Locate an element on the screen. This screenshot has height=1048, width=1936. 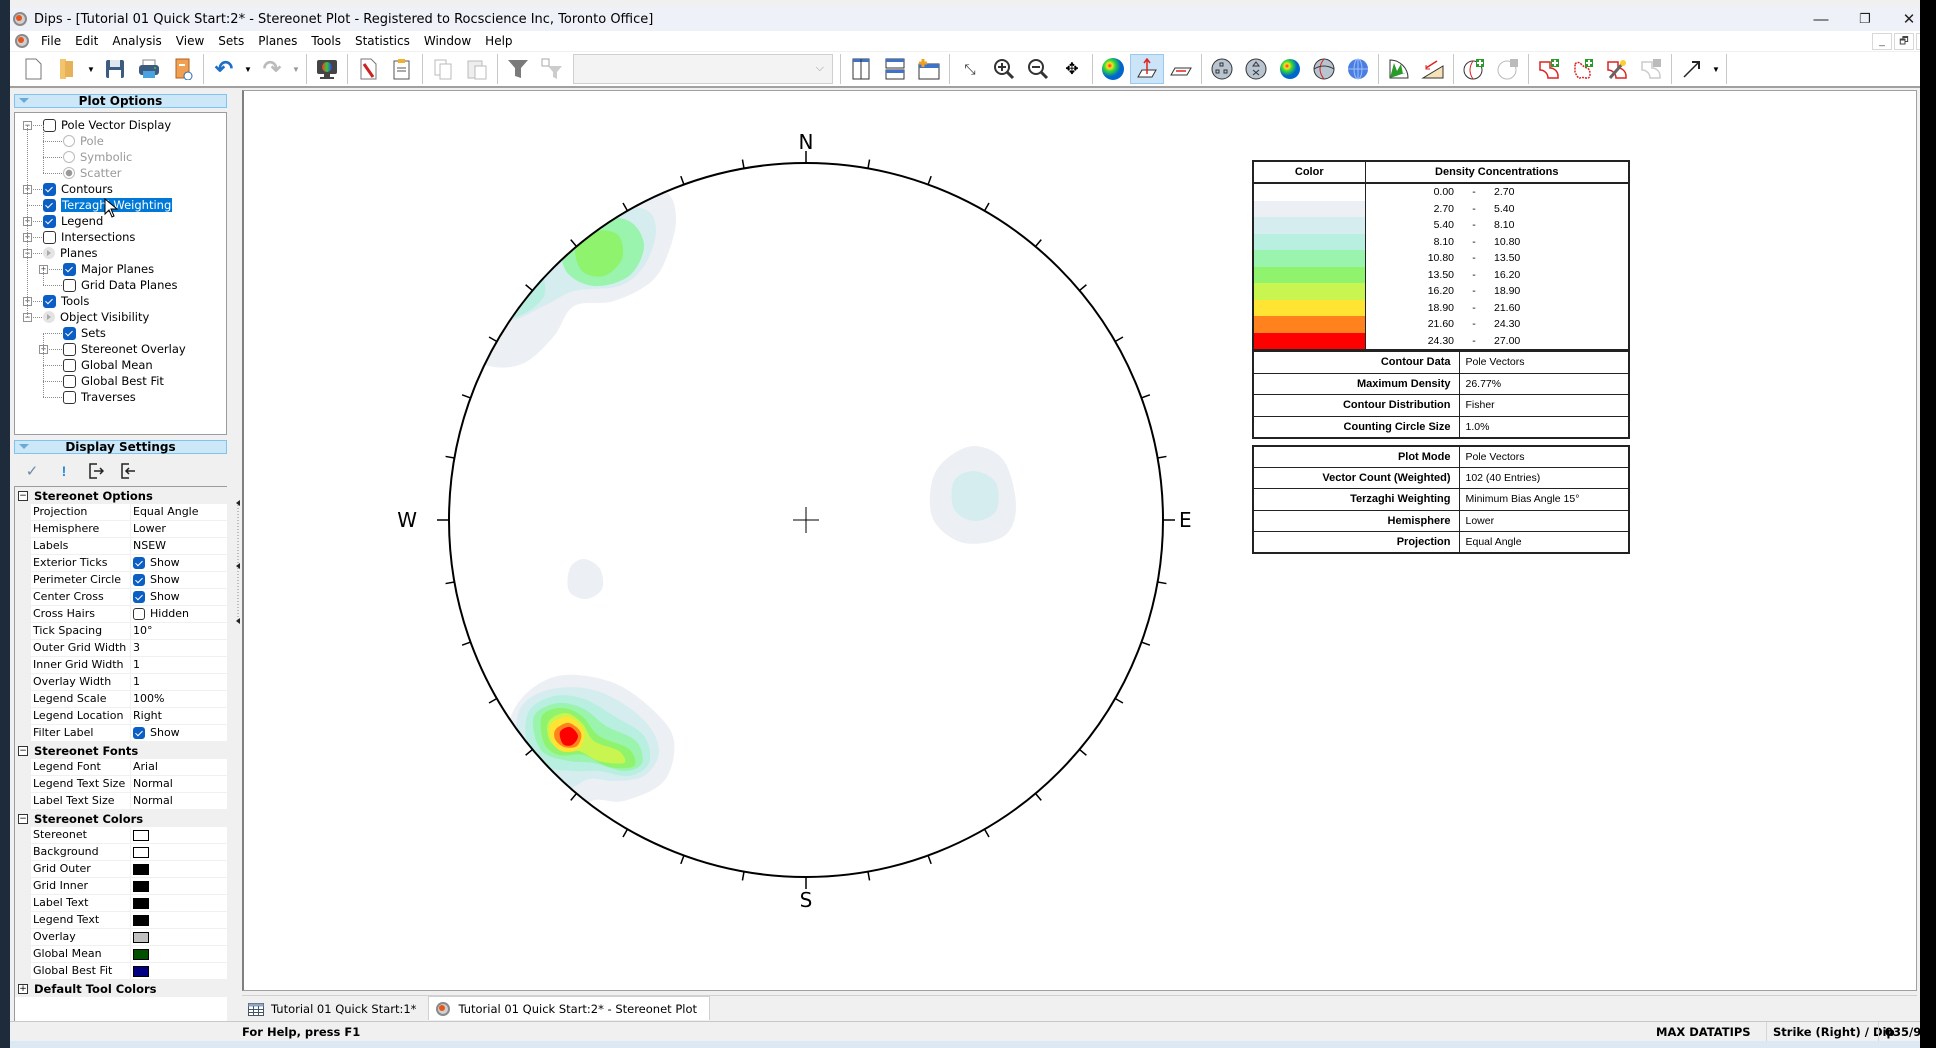
save-button is located at coordinates (115, 69).